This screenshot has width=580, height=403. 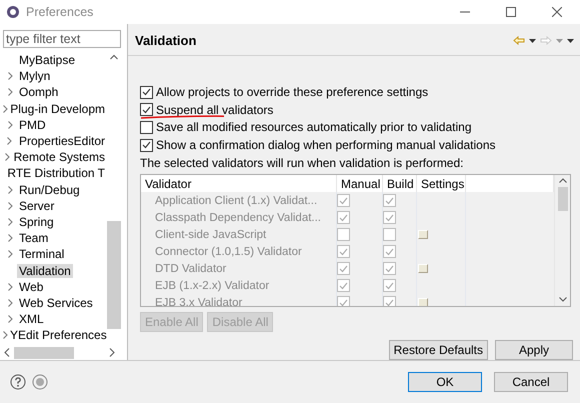 What do you see at coordinates (62, 39) in the screenshot?
I see `filter-field: type filter text` at bounding box center [62, 39].